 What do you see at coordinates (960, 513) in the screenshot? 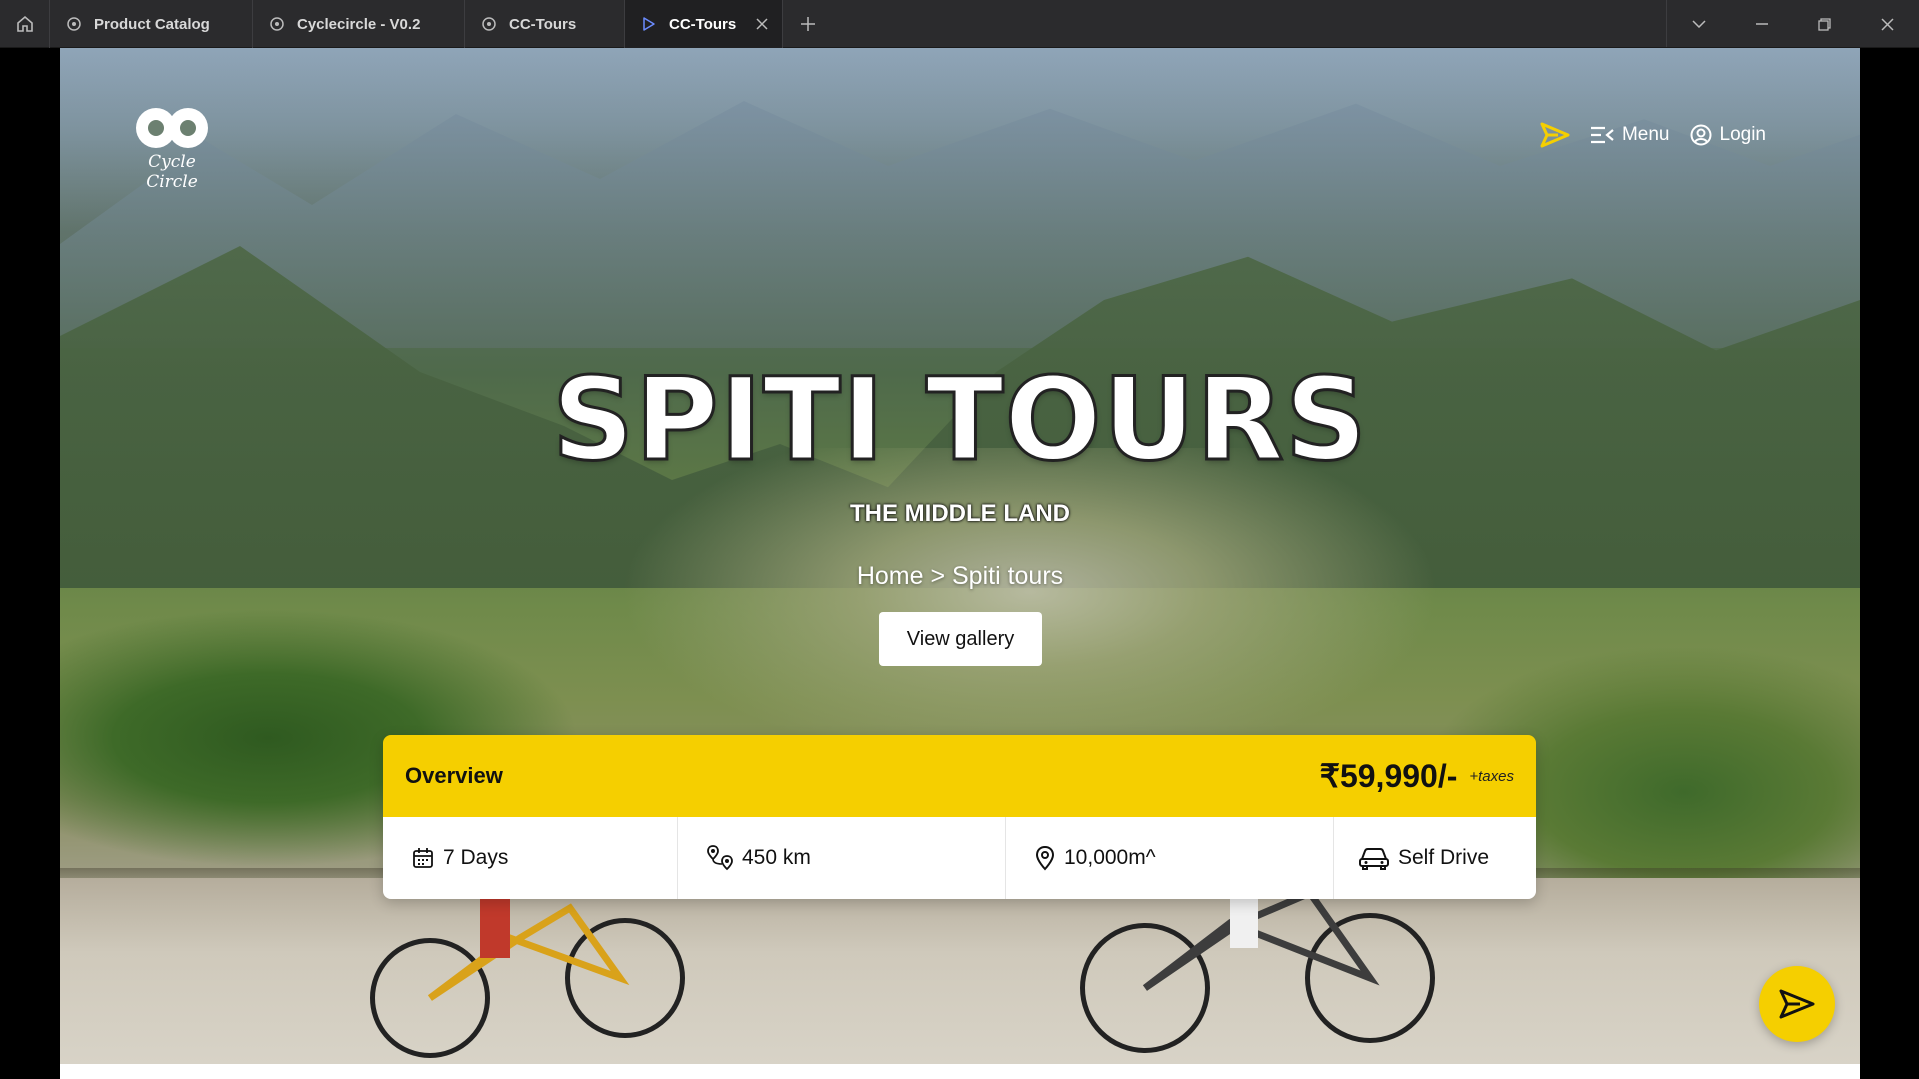
I see `page-subtitle: THE MIDDLE LAND` at bounding box center [960, 513].